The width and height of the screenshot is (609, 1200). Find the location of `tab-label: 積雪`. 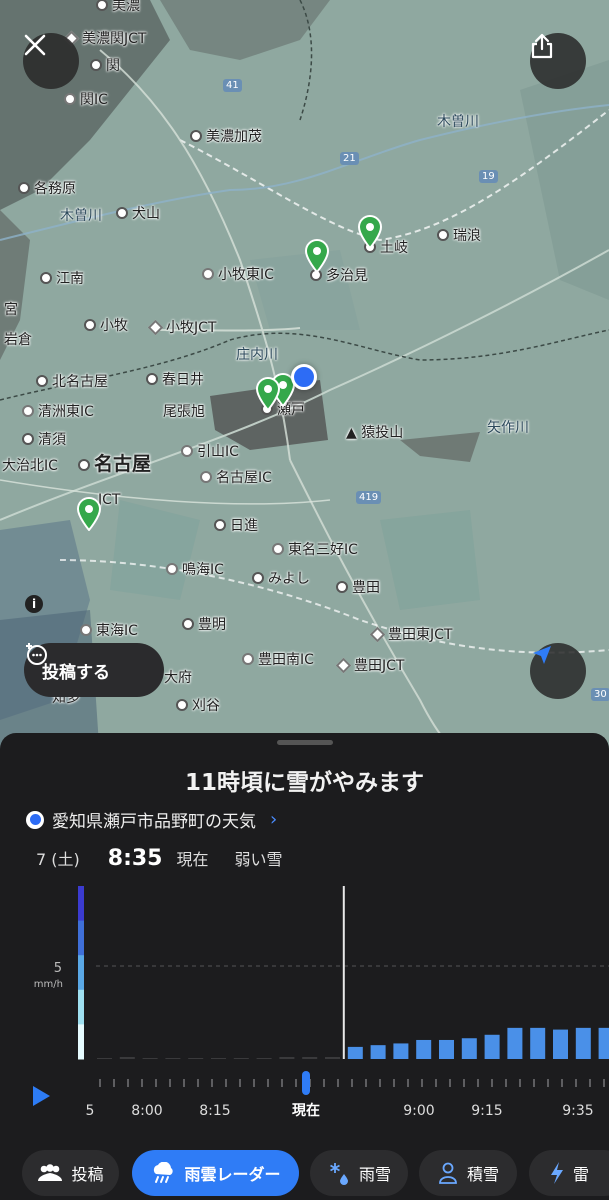

tab-label: 積雪 is located at coordinates (482, 1174).